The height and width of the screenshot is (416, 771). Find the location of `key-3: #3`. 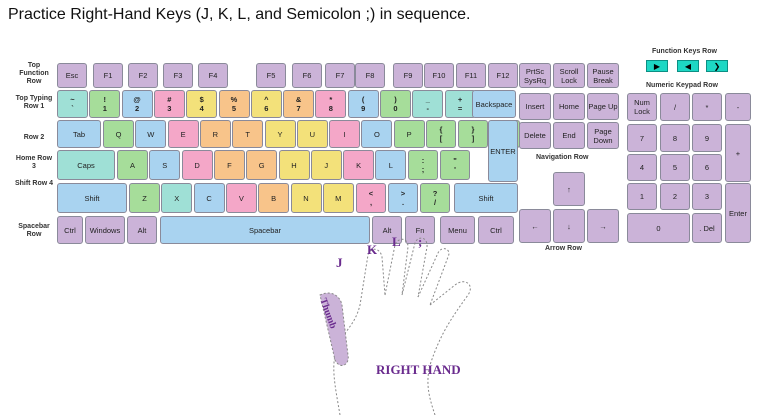

key-3: #3 is located at coordinates (169, 104).